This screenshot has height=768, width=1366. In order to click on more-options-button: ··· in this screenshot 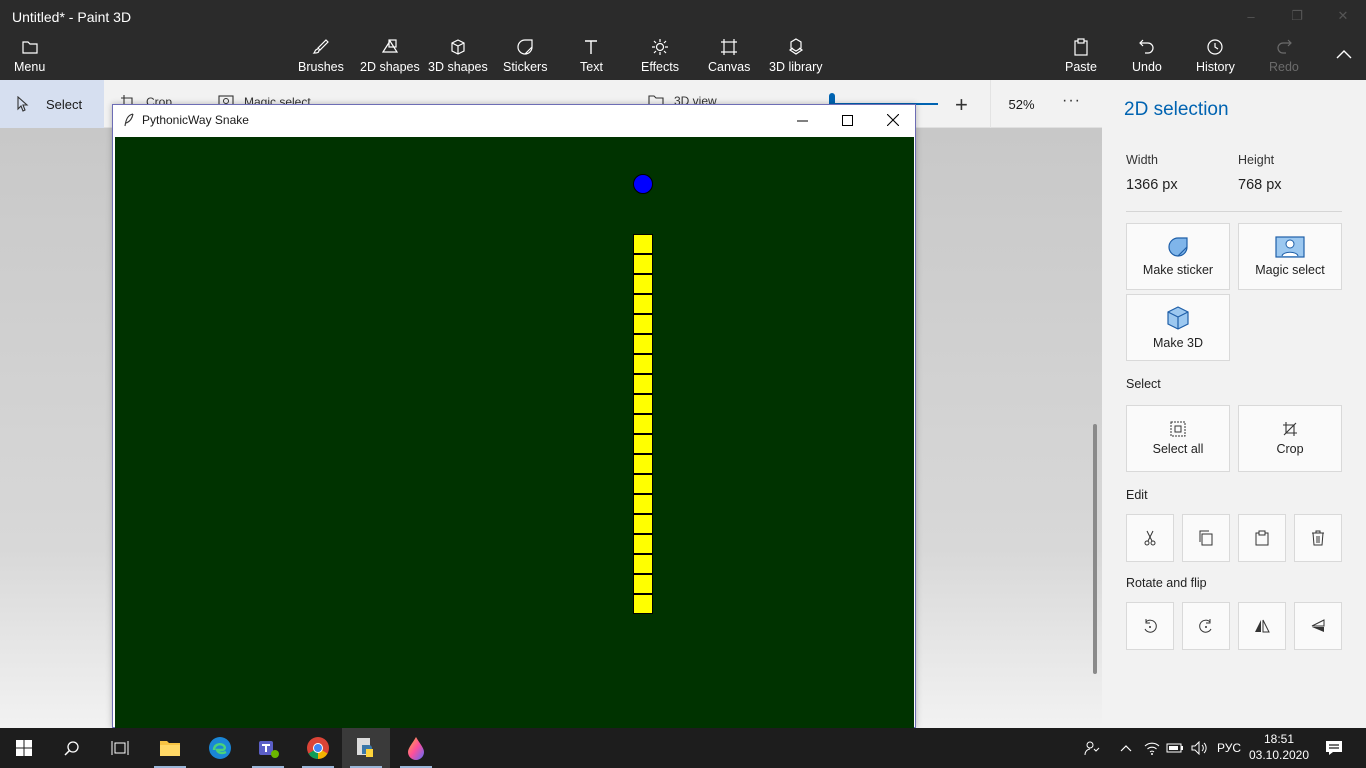, I will do `click(1071, 101)`.